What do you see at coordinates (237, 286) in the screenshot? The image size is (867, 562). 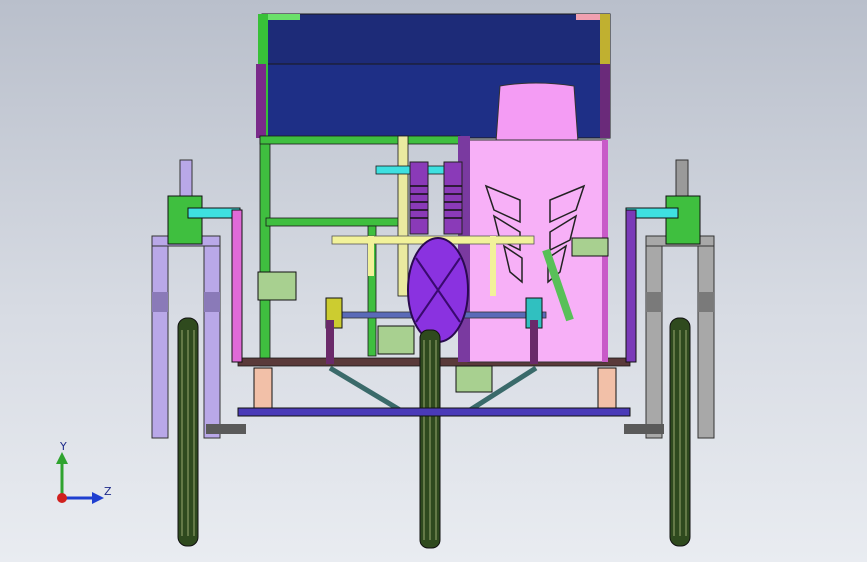 I see `brake-line-left` at bounding box center [237, 286].